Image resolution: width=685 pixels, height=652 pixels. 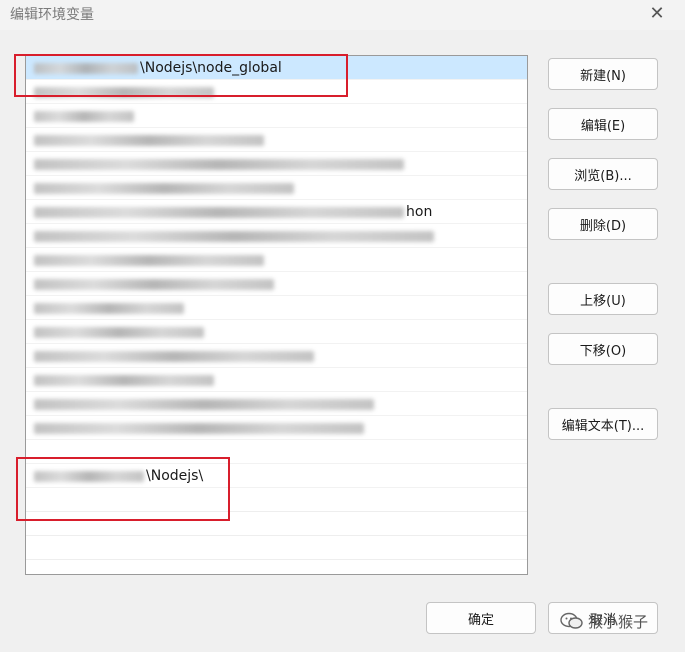 I want to click on move-up-button: 上移(U), so click(x=603, y=299).